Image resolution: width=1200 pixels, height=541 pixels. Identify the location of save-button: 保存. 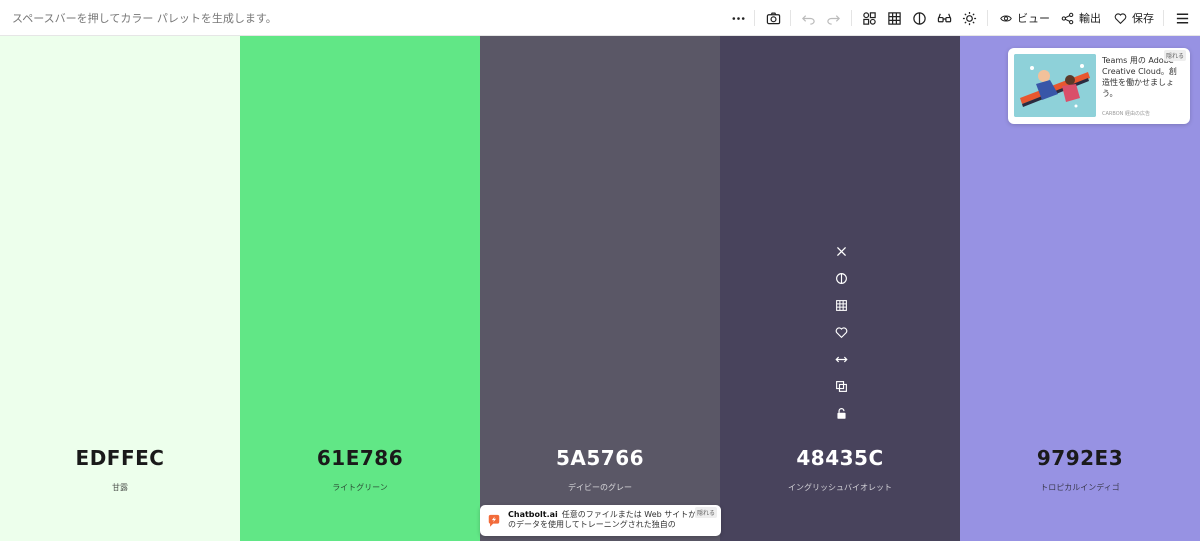
(1134, 18).